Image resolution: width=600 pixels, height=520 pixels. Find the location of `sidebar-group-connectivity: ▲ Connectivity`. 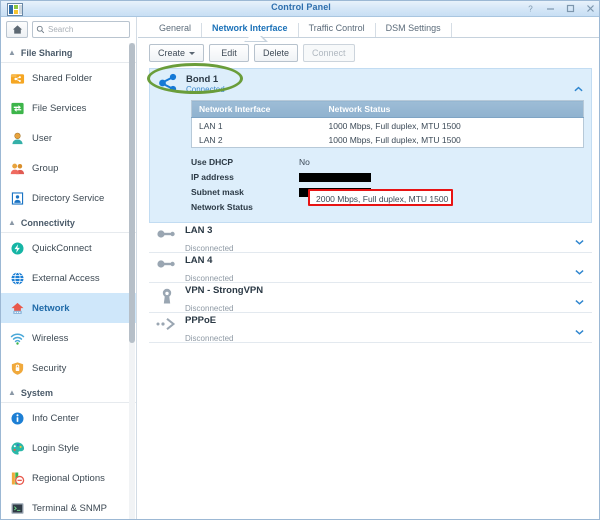

sidebar-group-connectivity: ▲ Connectivity is located at coordinates (68, 223).